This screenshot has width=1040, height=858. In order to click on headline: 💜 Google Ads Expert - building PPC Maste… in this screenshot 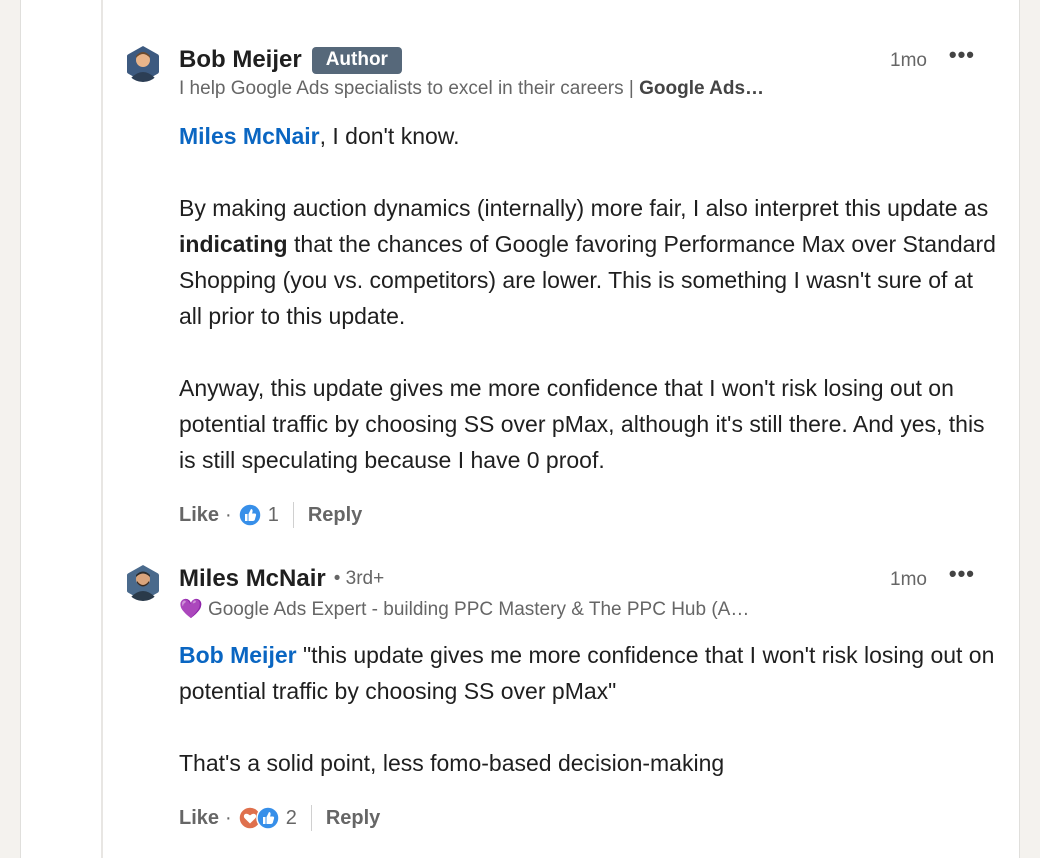, I will do `click(519, 609)`.